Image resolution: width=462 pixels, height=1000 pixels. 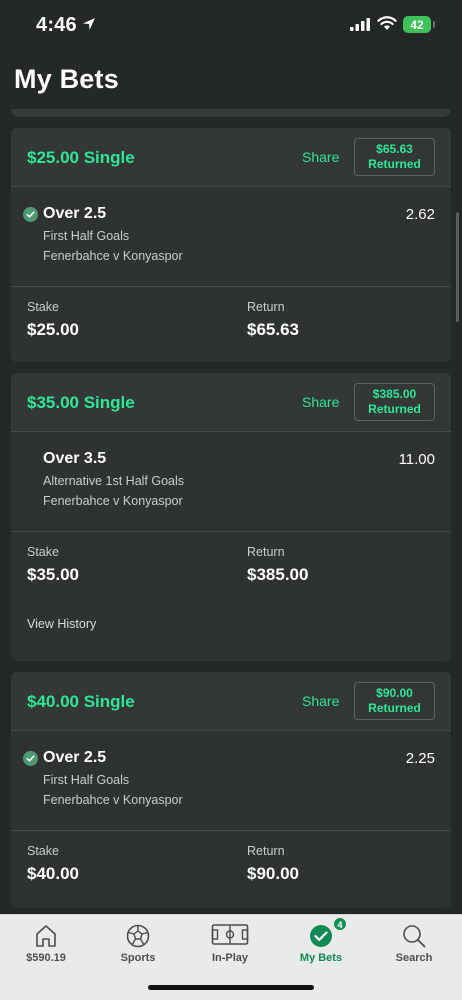 What do you see at coordinates (231, 867) in the screenshot?
I see `bet-totals: Stake $40.00 Return $90.00` at bounding box center [231, 867].